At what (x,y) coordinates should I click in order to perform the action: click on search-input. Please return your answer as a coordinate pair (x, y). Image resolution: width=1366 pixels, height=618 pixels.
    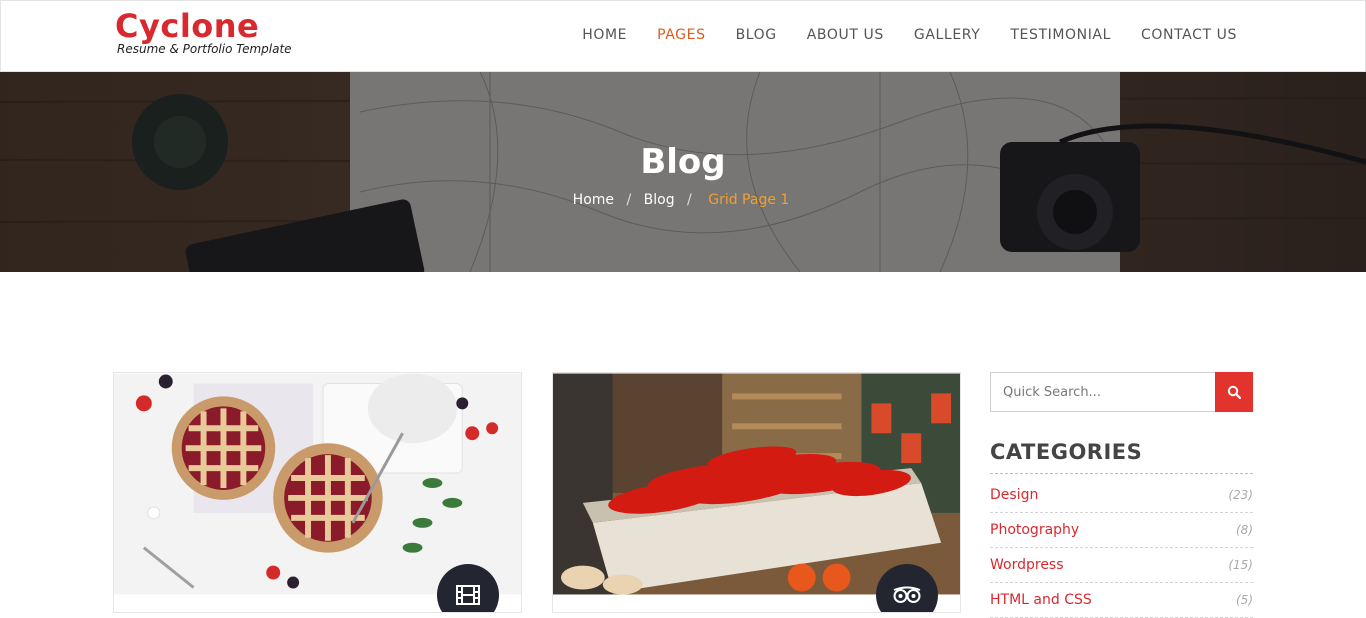
    Looking at the image, I should click on (1103, 392).